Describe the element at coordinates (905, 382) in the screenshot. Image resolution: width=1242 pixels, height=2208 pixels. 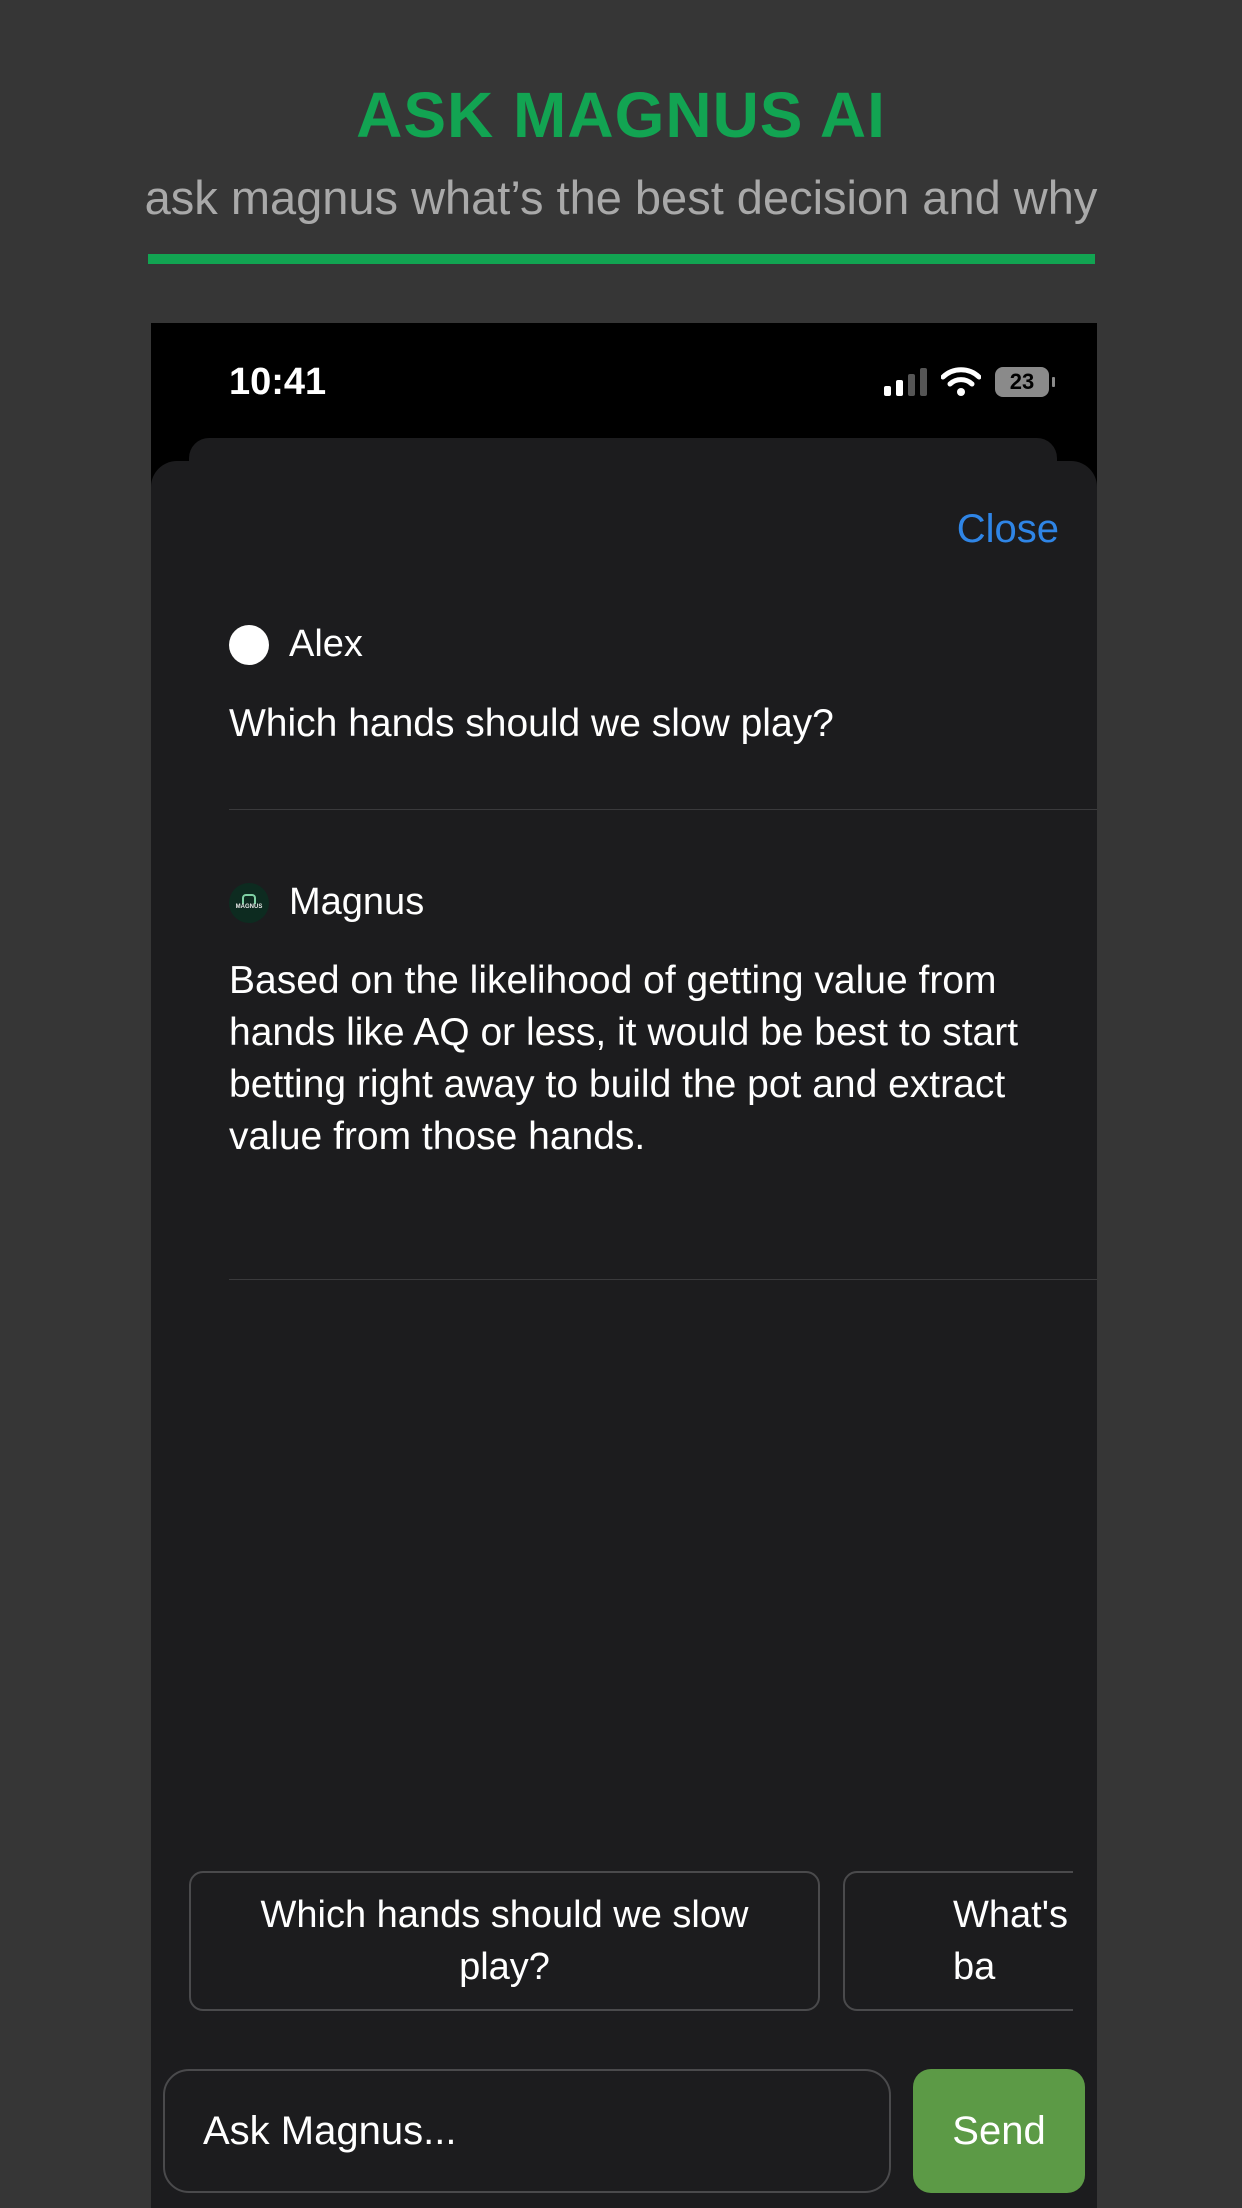
I see `cellular-signal-icon` at that location.